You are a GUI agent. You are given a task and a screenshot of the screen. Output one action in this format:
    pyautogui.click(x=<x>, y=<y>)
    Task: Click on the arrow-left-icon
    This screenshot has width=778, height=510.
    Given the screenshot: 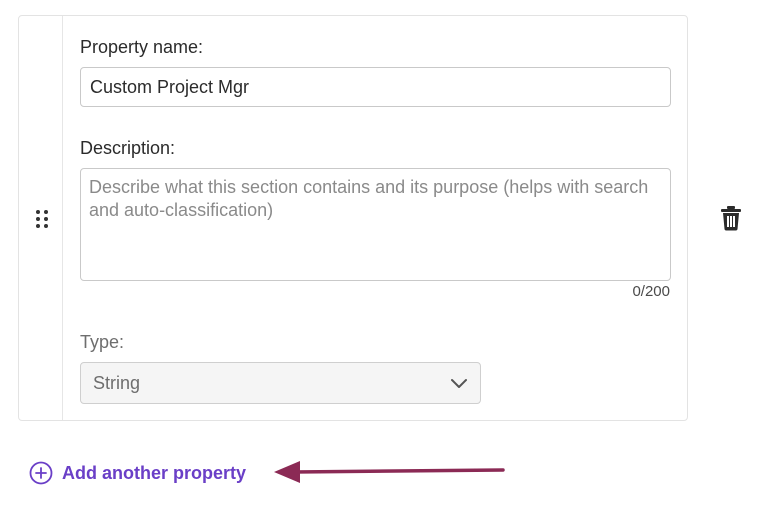 What is the action you would take?
    pyautogui.click(x=389, y=472)
    